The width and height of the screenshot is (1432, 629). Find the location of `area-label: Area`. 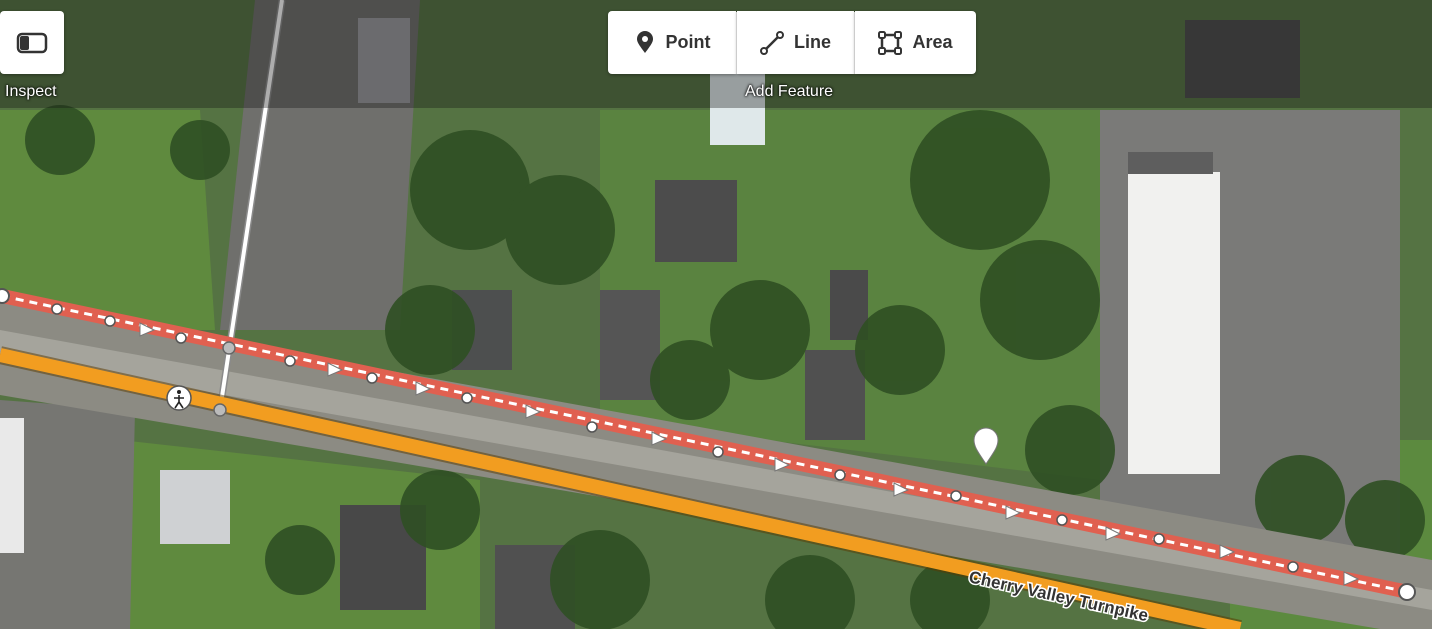

area-label: Area is located at coordinates (932, 42).